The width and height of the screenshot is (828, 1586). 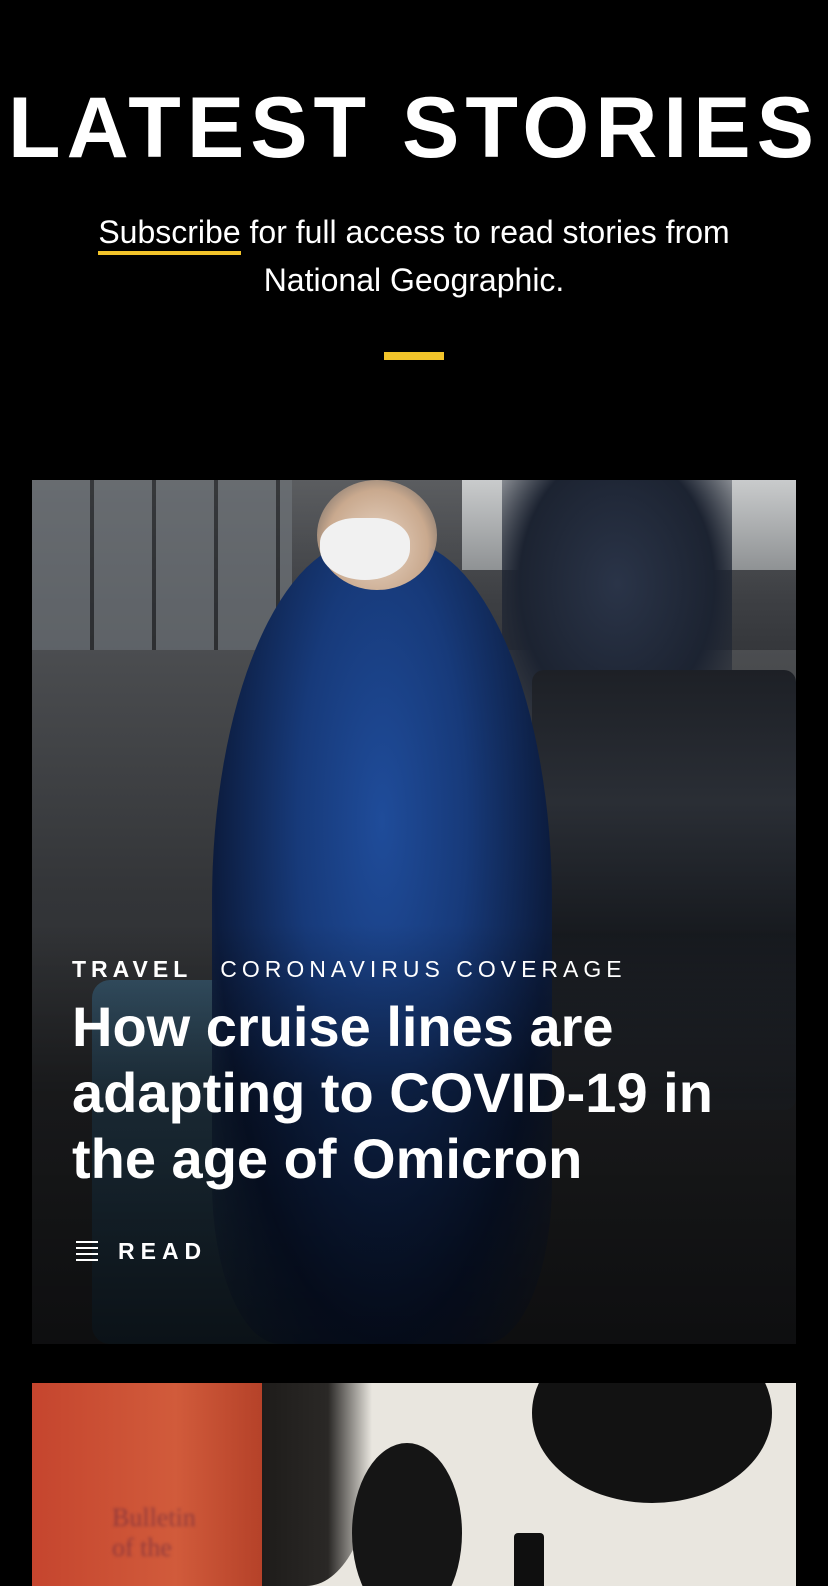 I want to click on read-label: READ, so click(x=163, y=1251).